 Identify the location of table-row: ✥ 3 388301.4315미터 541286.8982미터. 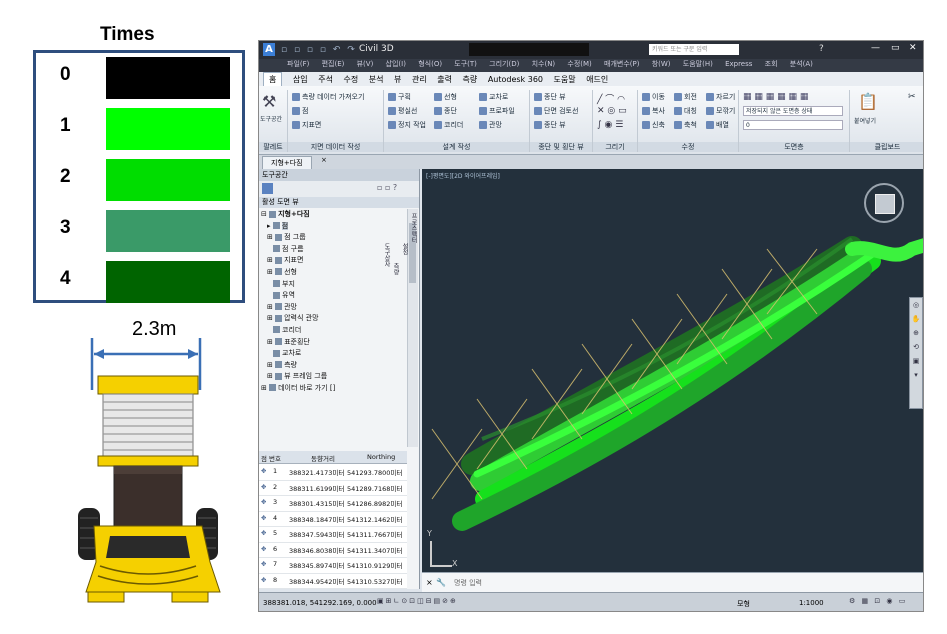
(333, 503).